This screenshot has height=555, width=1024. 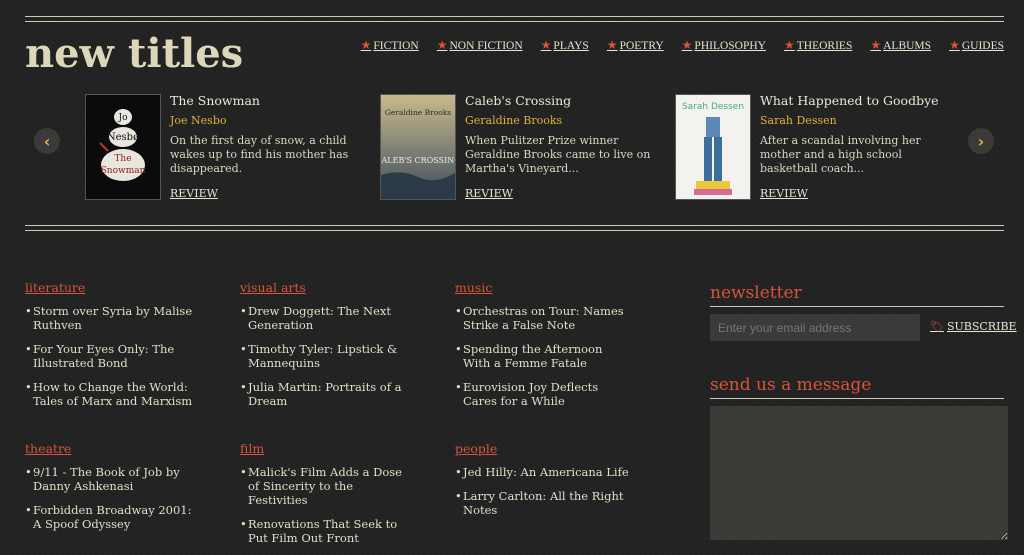 I want to click on nav-label: PHILOSOPHY, so click(x=730, y=45).